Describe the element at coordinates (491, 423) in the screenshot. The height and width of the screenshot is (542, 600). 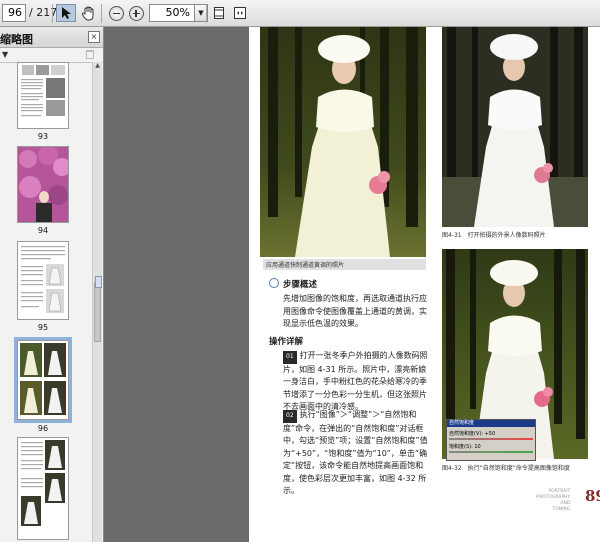
I see `dialog-title: 自然饱和度` at that location.